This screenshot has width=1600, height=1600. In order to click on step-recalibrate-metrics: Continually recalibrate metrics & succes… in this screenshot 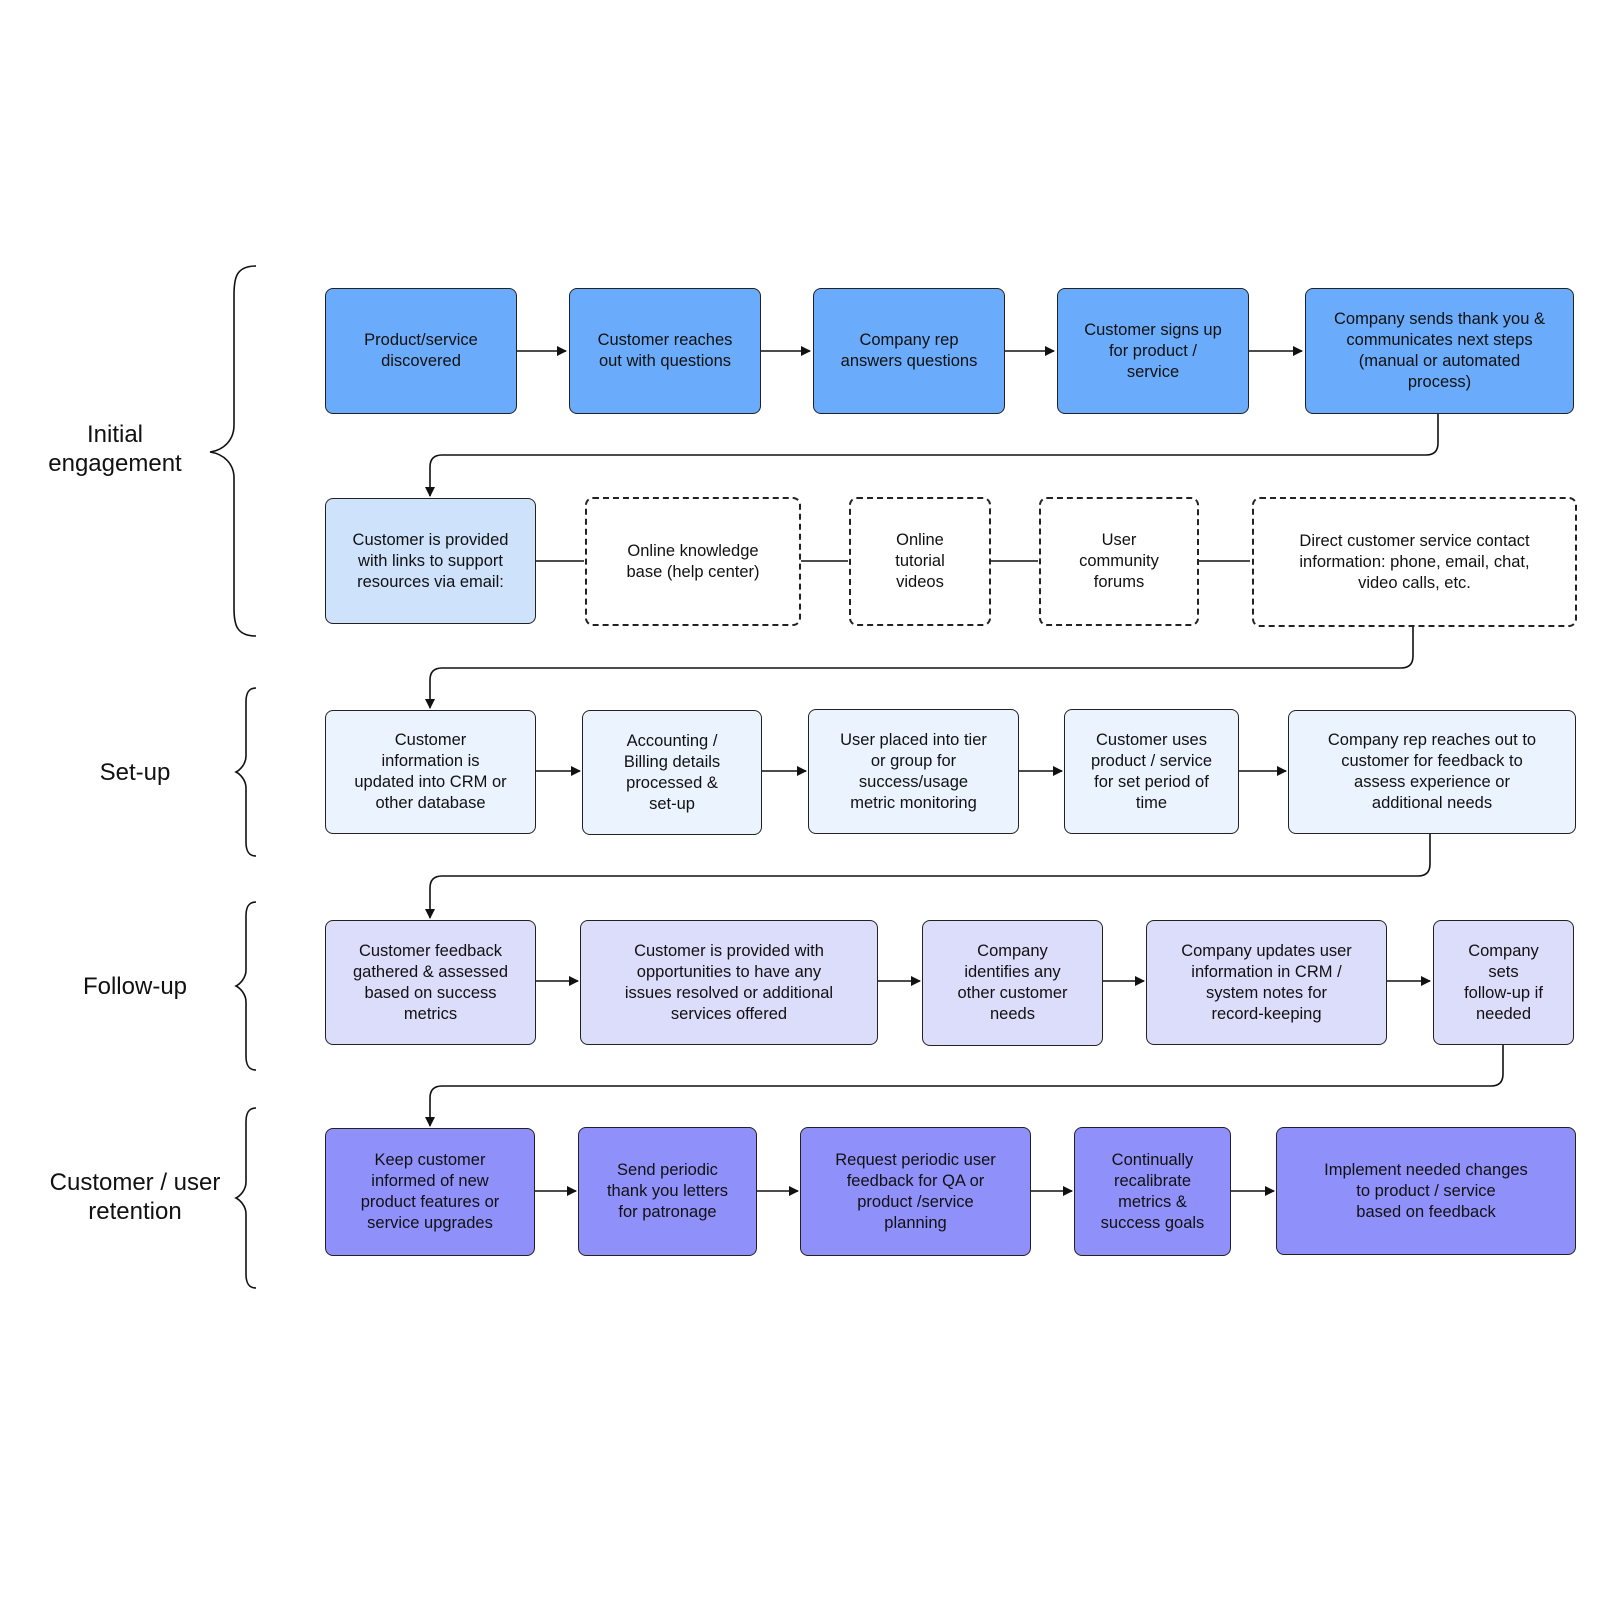, I will do `click(1152, 1191)`.